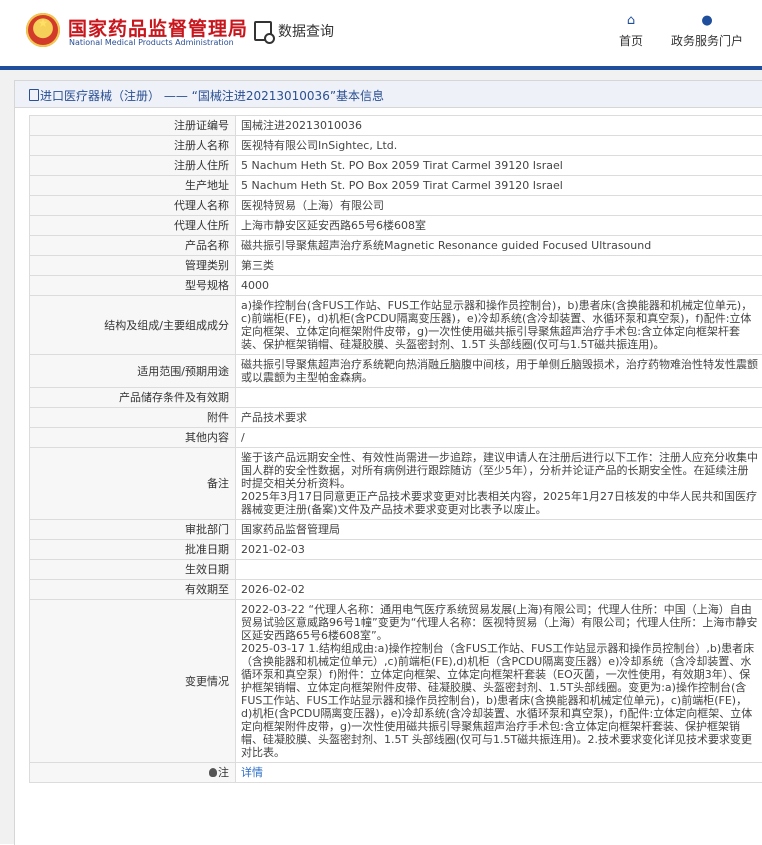 The width and height of the screenshot is (762, 845). I want to click on table-row: 注册证编号国械注进20213010036, so click(396, 126).